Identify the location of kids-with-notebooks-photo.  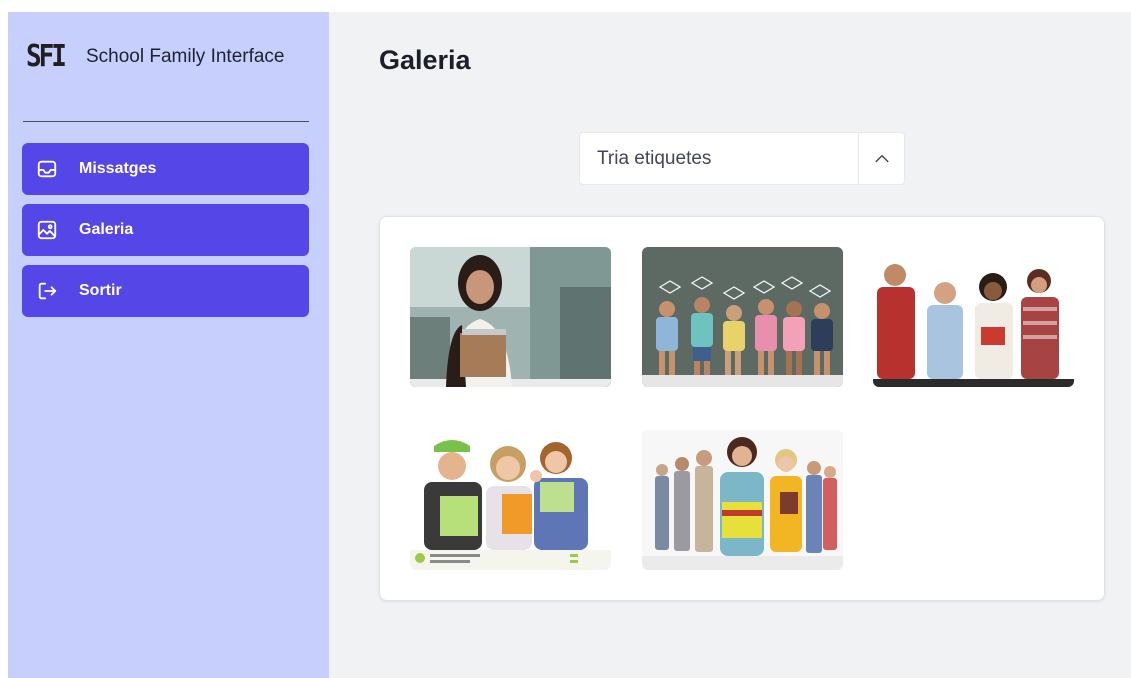
(510, 500).